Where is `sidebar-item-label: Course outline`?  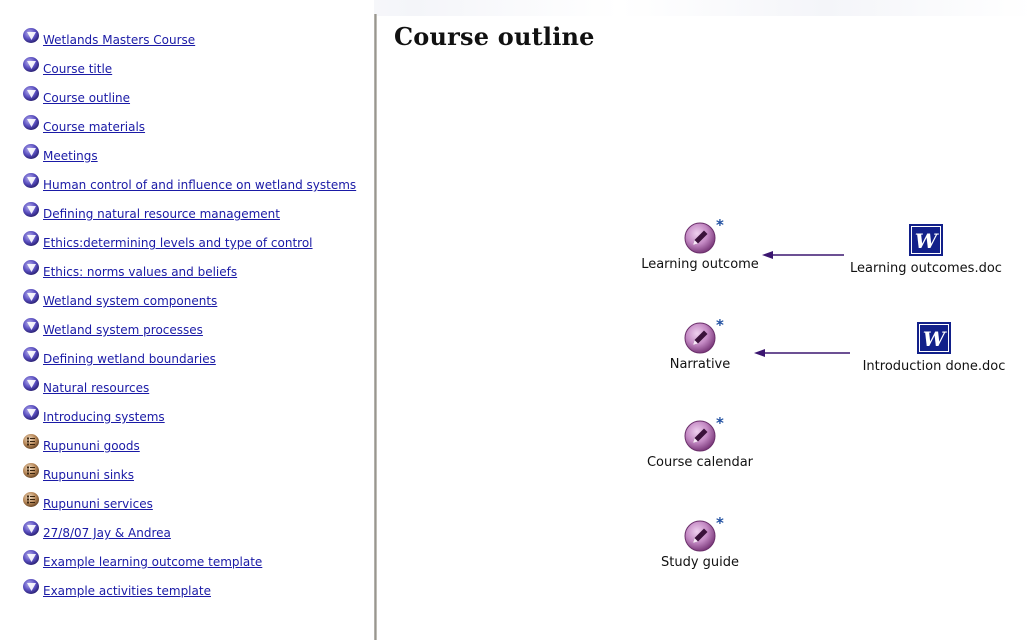 sidebar-item-label: Course outline is located at coordinates (86, 98).